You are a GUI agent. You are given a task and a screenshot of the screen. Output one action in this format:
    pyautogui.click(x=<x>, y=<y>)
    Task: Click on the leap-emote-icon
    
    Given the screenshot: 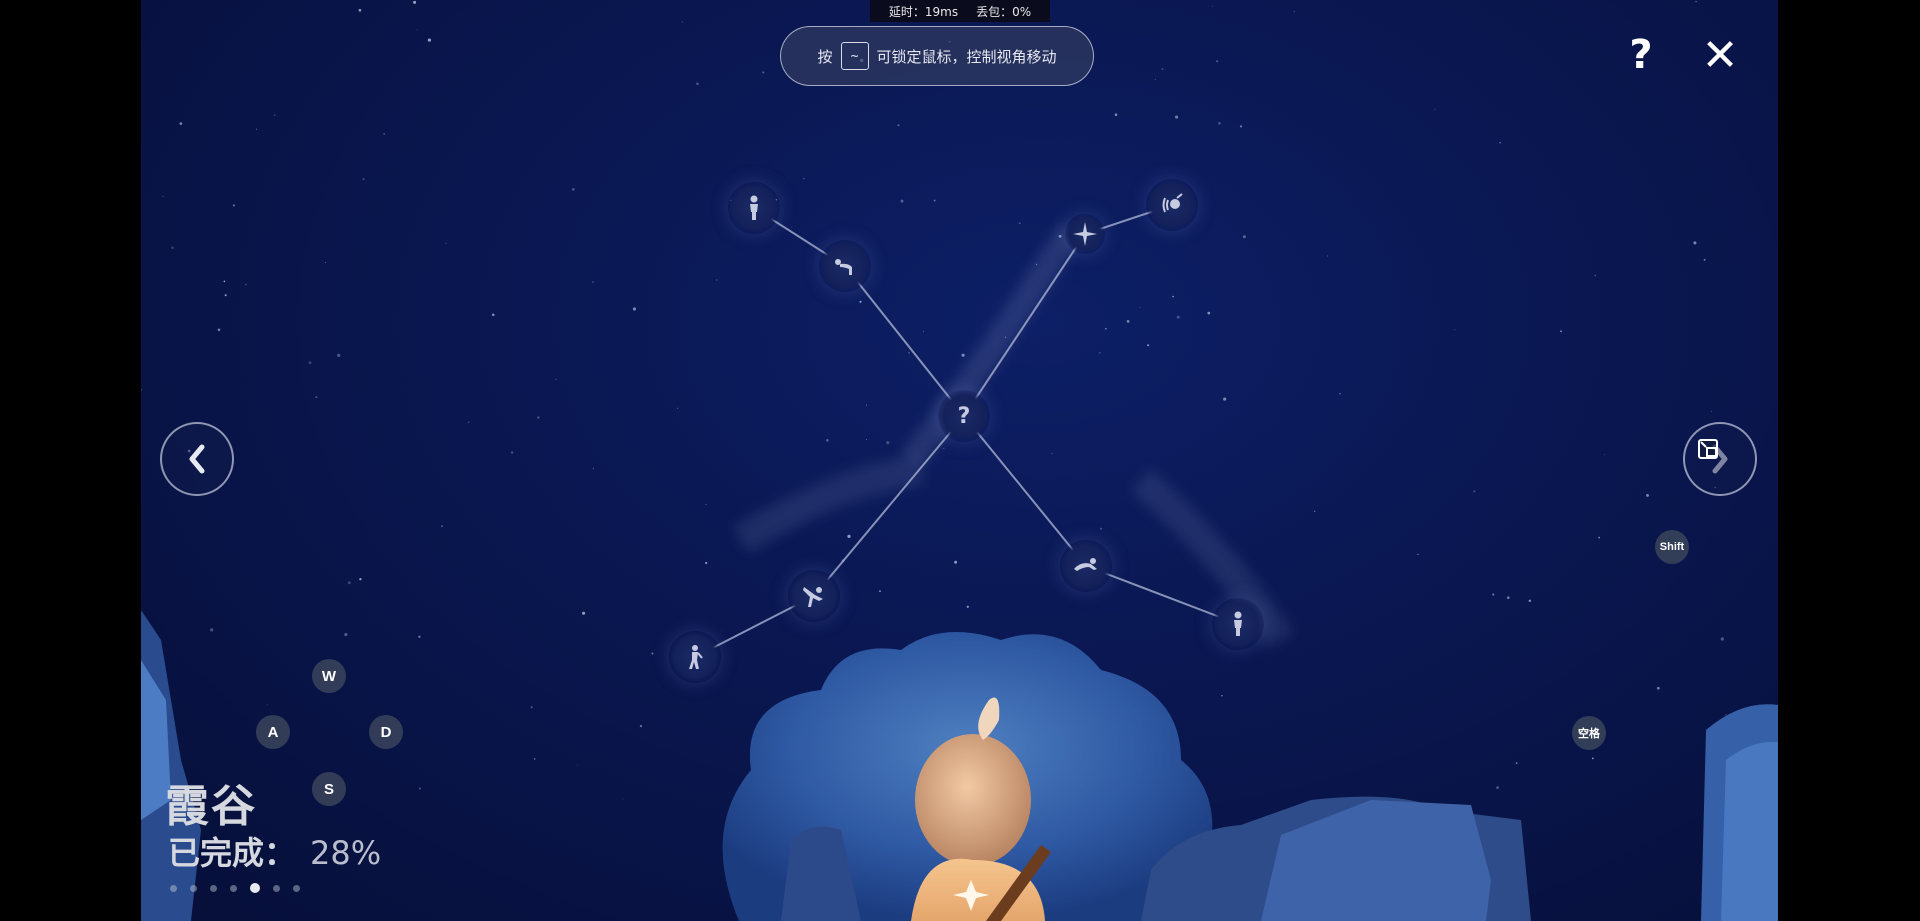 What is the action you would take?
    pyautogui.click(x=1085, y=564)
    